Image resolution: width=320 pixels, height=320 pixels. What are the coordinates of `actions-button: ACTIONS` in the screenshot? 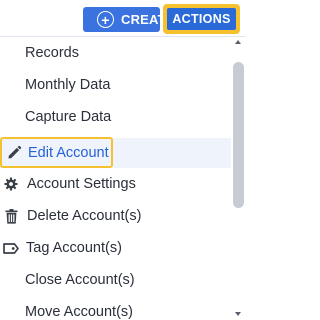 It's located at (201, 19).